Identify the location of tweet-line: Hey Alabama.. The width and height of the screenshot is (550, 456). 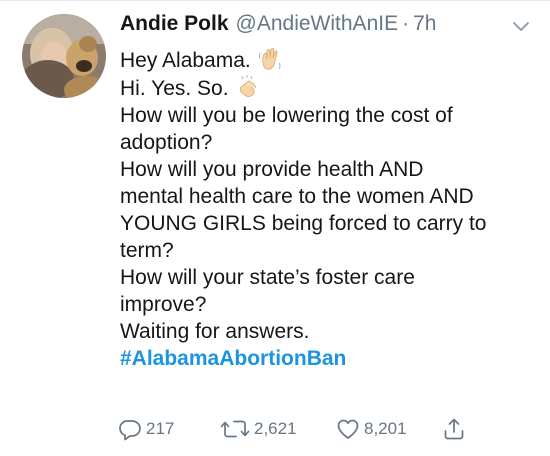
(328, 60).